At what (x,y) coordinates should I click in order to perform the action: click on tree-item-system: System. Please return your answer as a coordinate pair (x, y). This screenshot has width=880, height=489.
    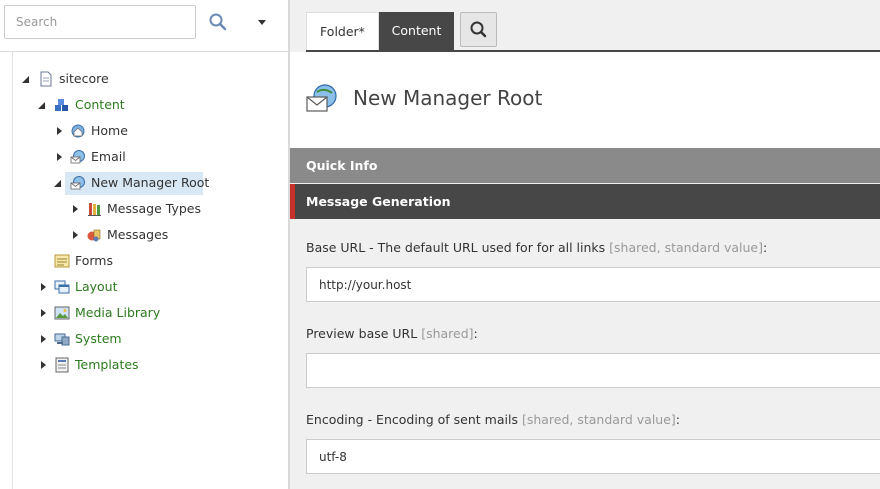
    Looking at the image, I should click on (144, 339).